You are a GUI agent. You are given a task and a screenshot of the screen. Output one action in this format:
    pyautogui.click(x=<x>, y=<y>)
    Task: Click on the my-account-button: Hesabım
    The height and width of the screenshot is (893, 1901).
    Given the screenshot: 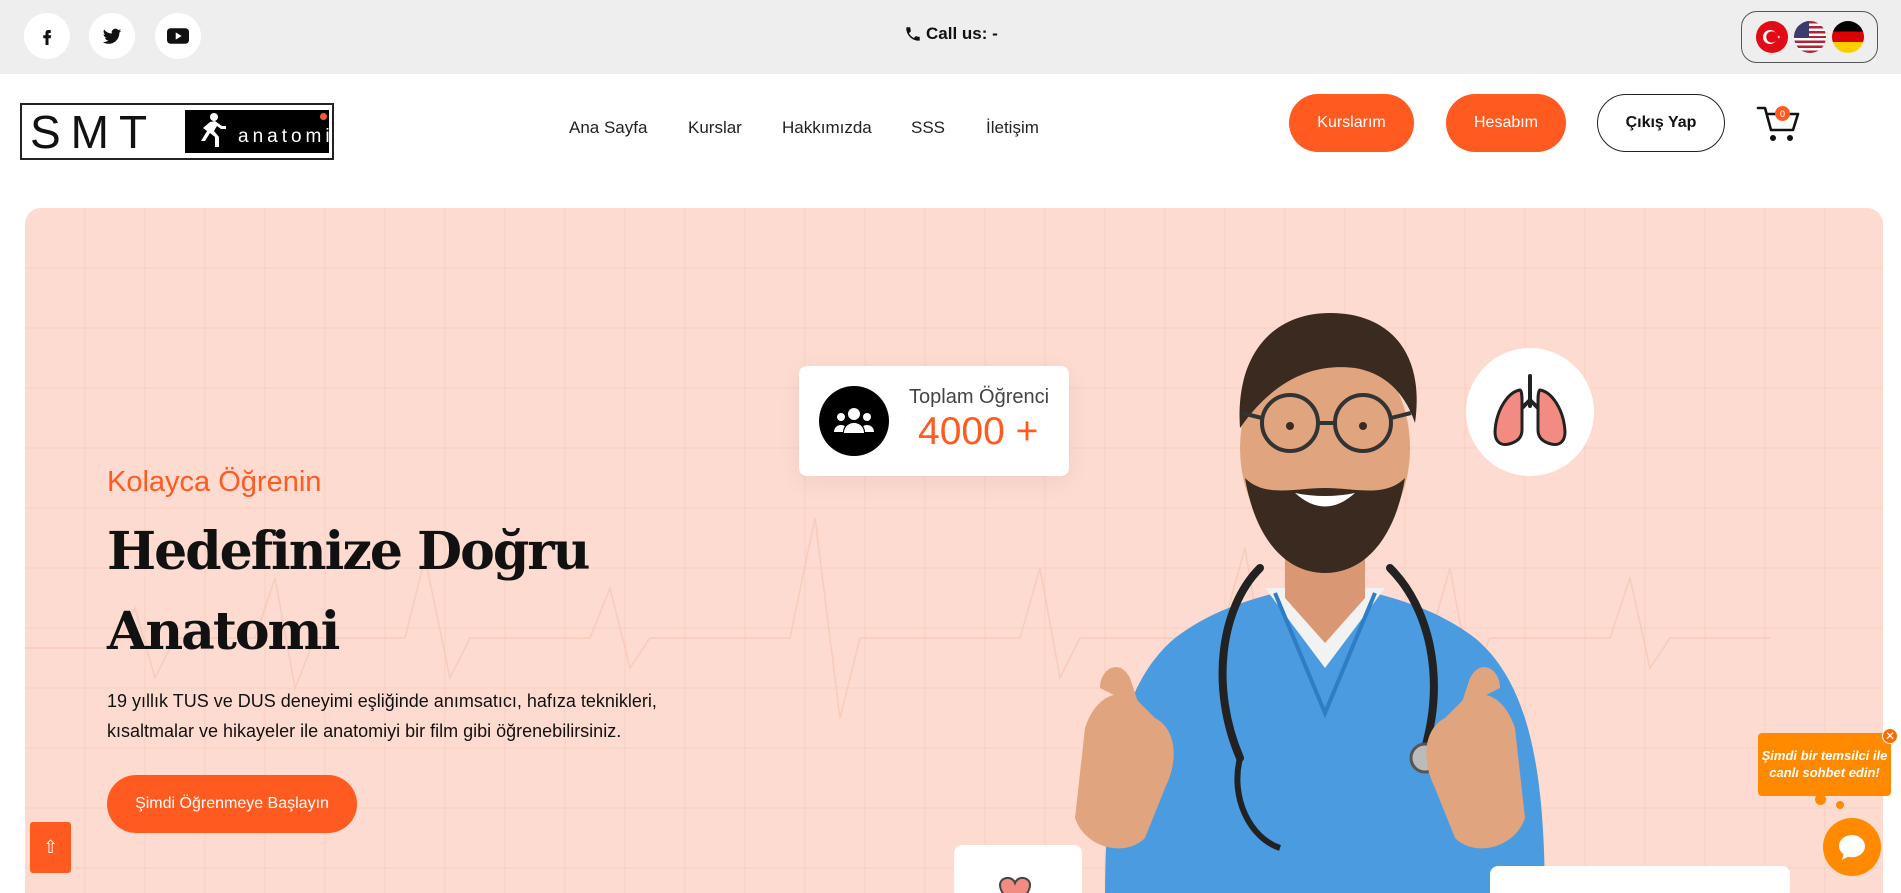 What is the action you would take?
    pyautogui.click(x=1506, y=123)
    